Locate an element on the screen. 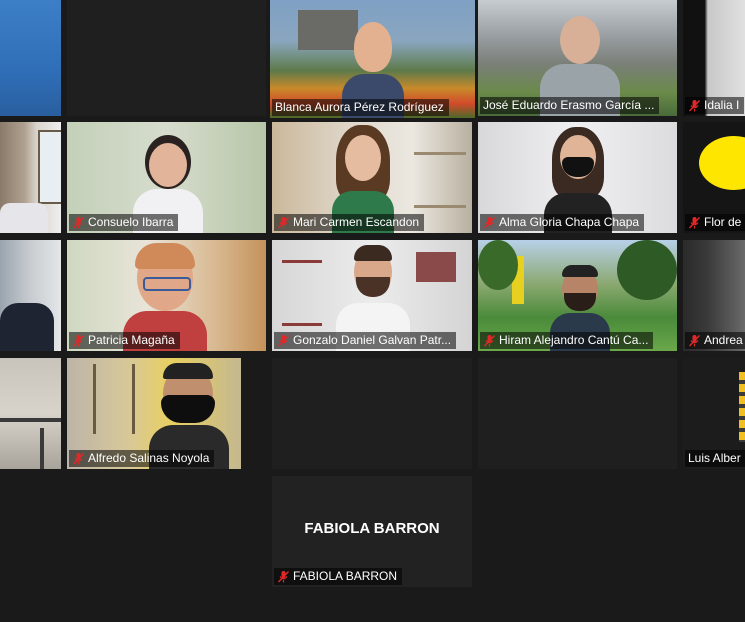 The height and width of the screenshot is (622, 745). participant-tile: Idalia I is located at coordinates (714, 58).